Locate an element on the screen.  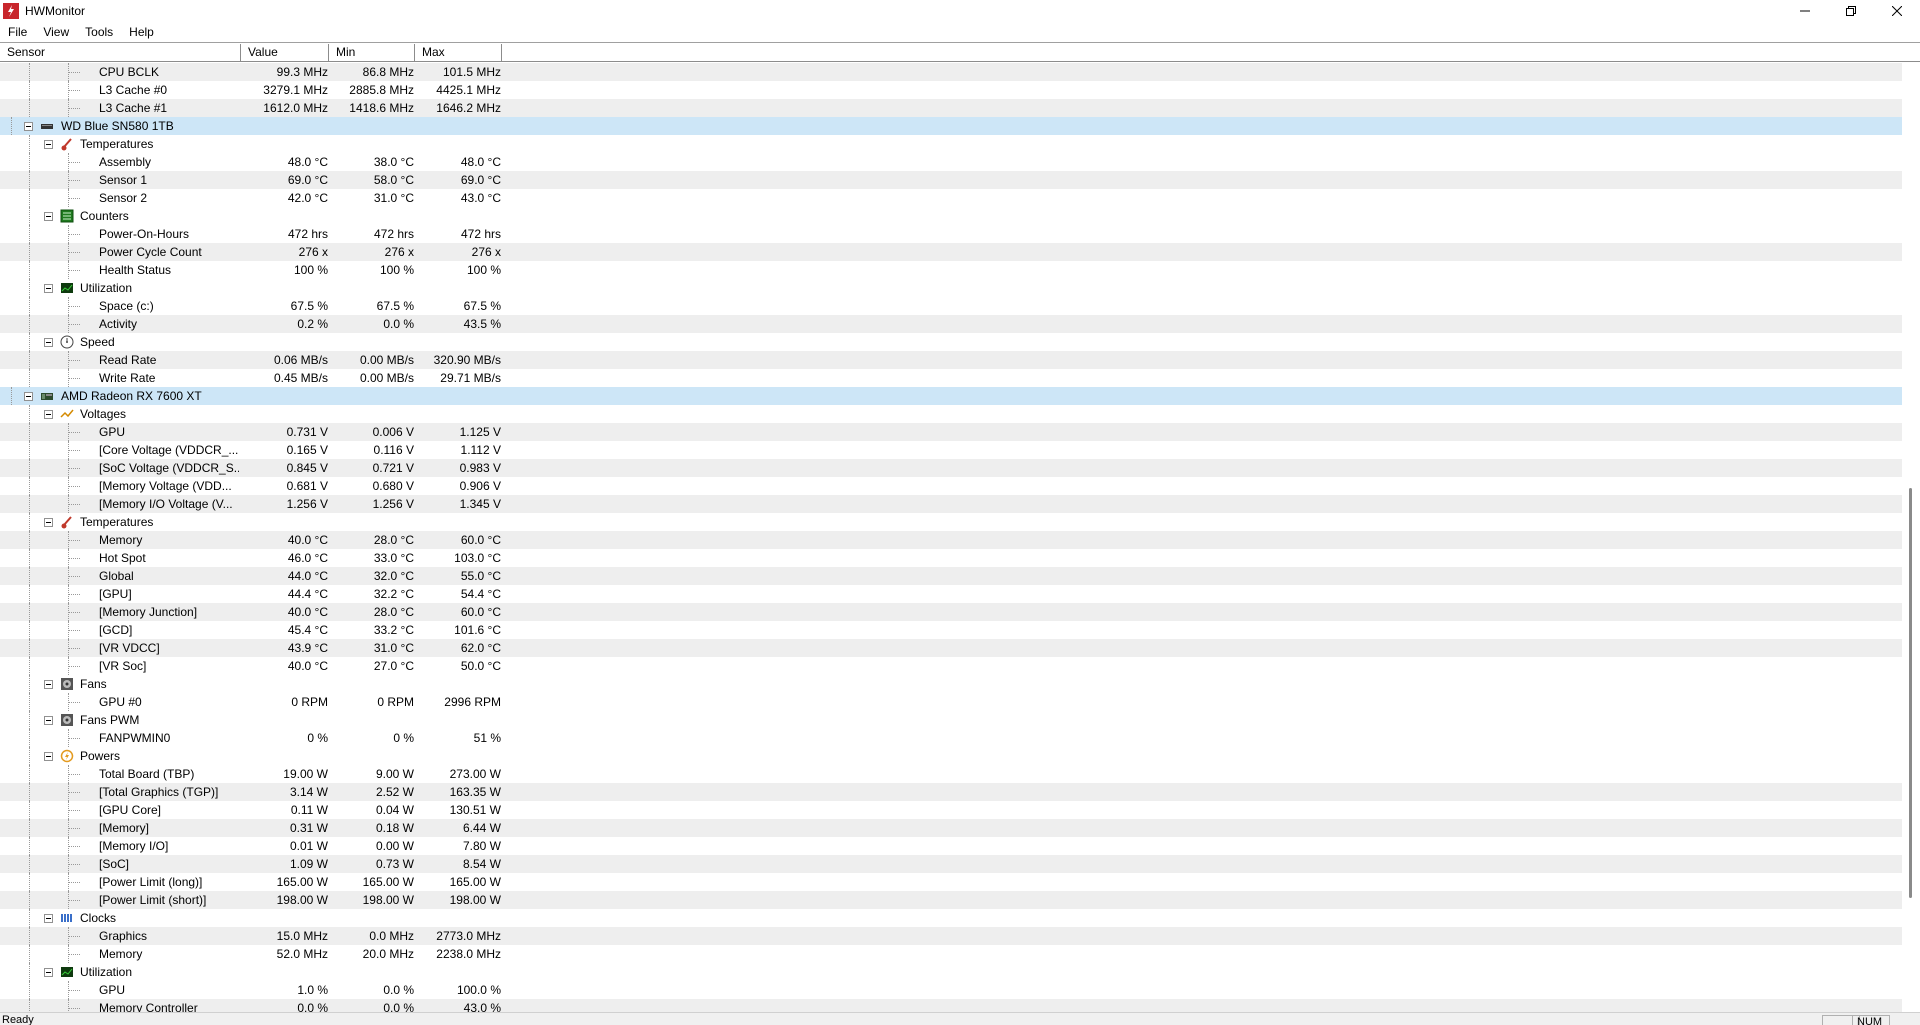
table-row: Activity 0.2 % 0.0 % 43.5 % is located at coordinates (951, 324).